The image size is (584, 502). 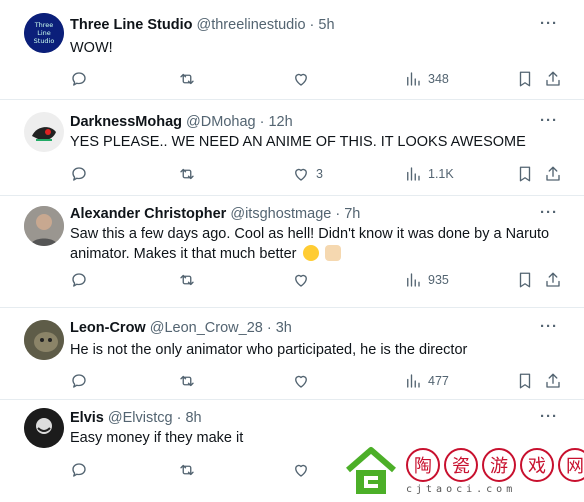 What do you see at coordinates (87, 418) in the screenshot?
I see `author-name: Elvis` at bounding box center [87, 418].